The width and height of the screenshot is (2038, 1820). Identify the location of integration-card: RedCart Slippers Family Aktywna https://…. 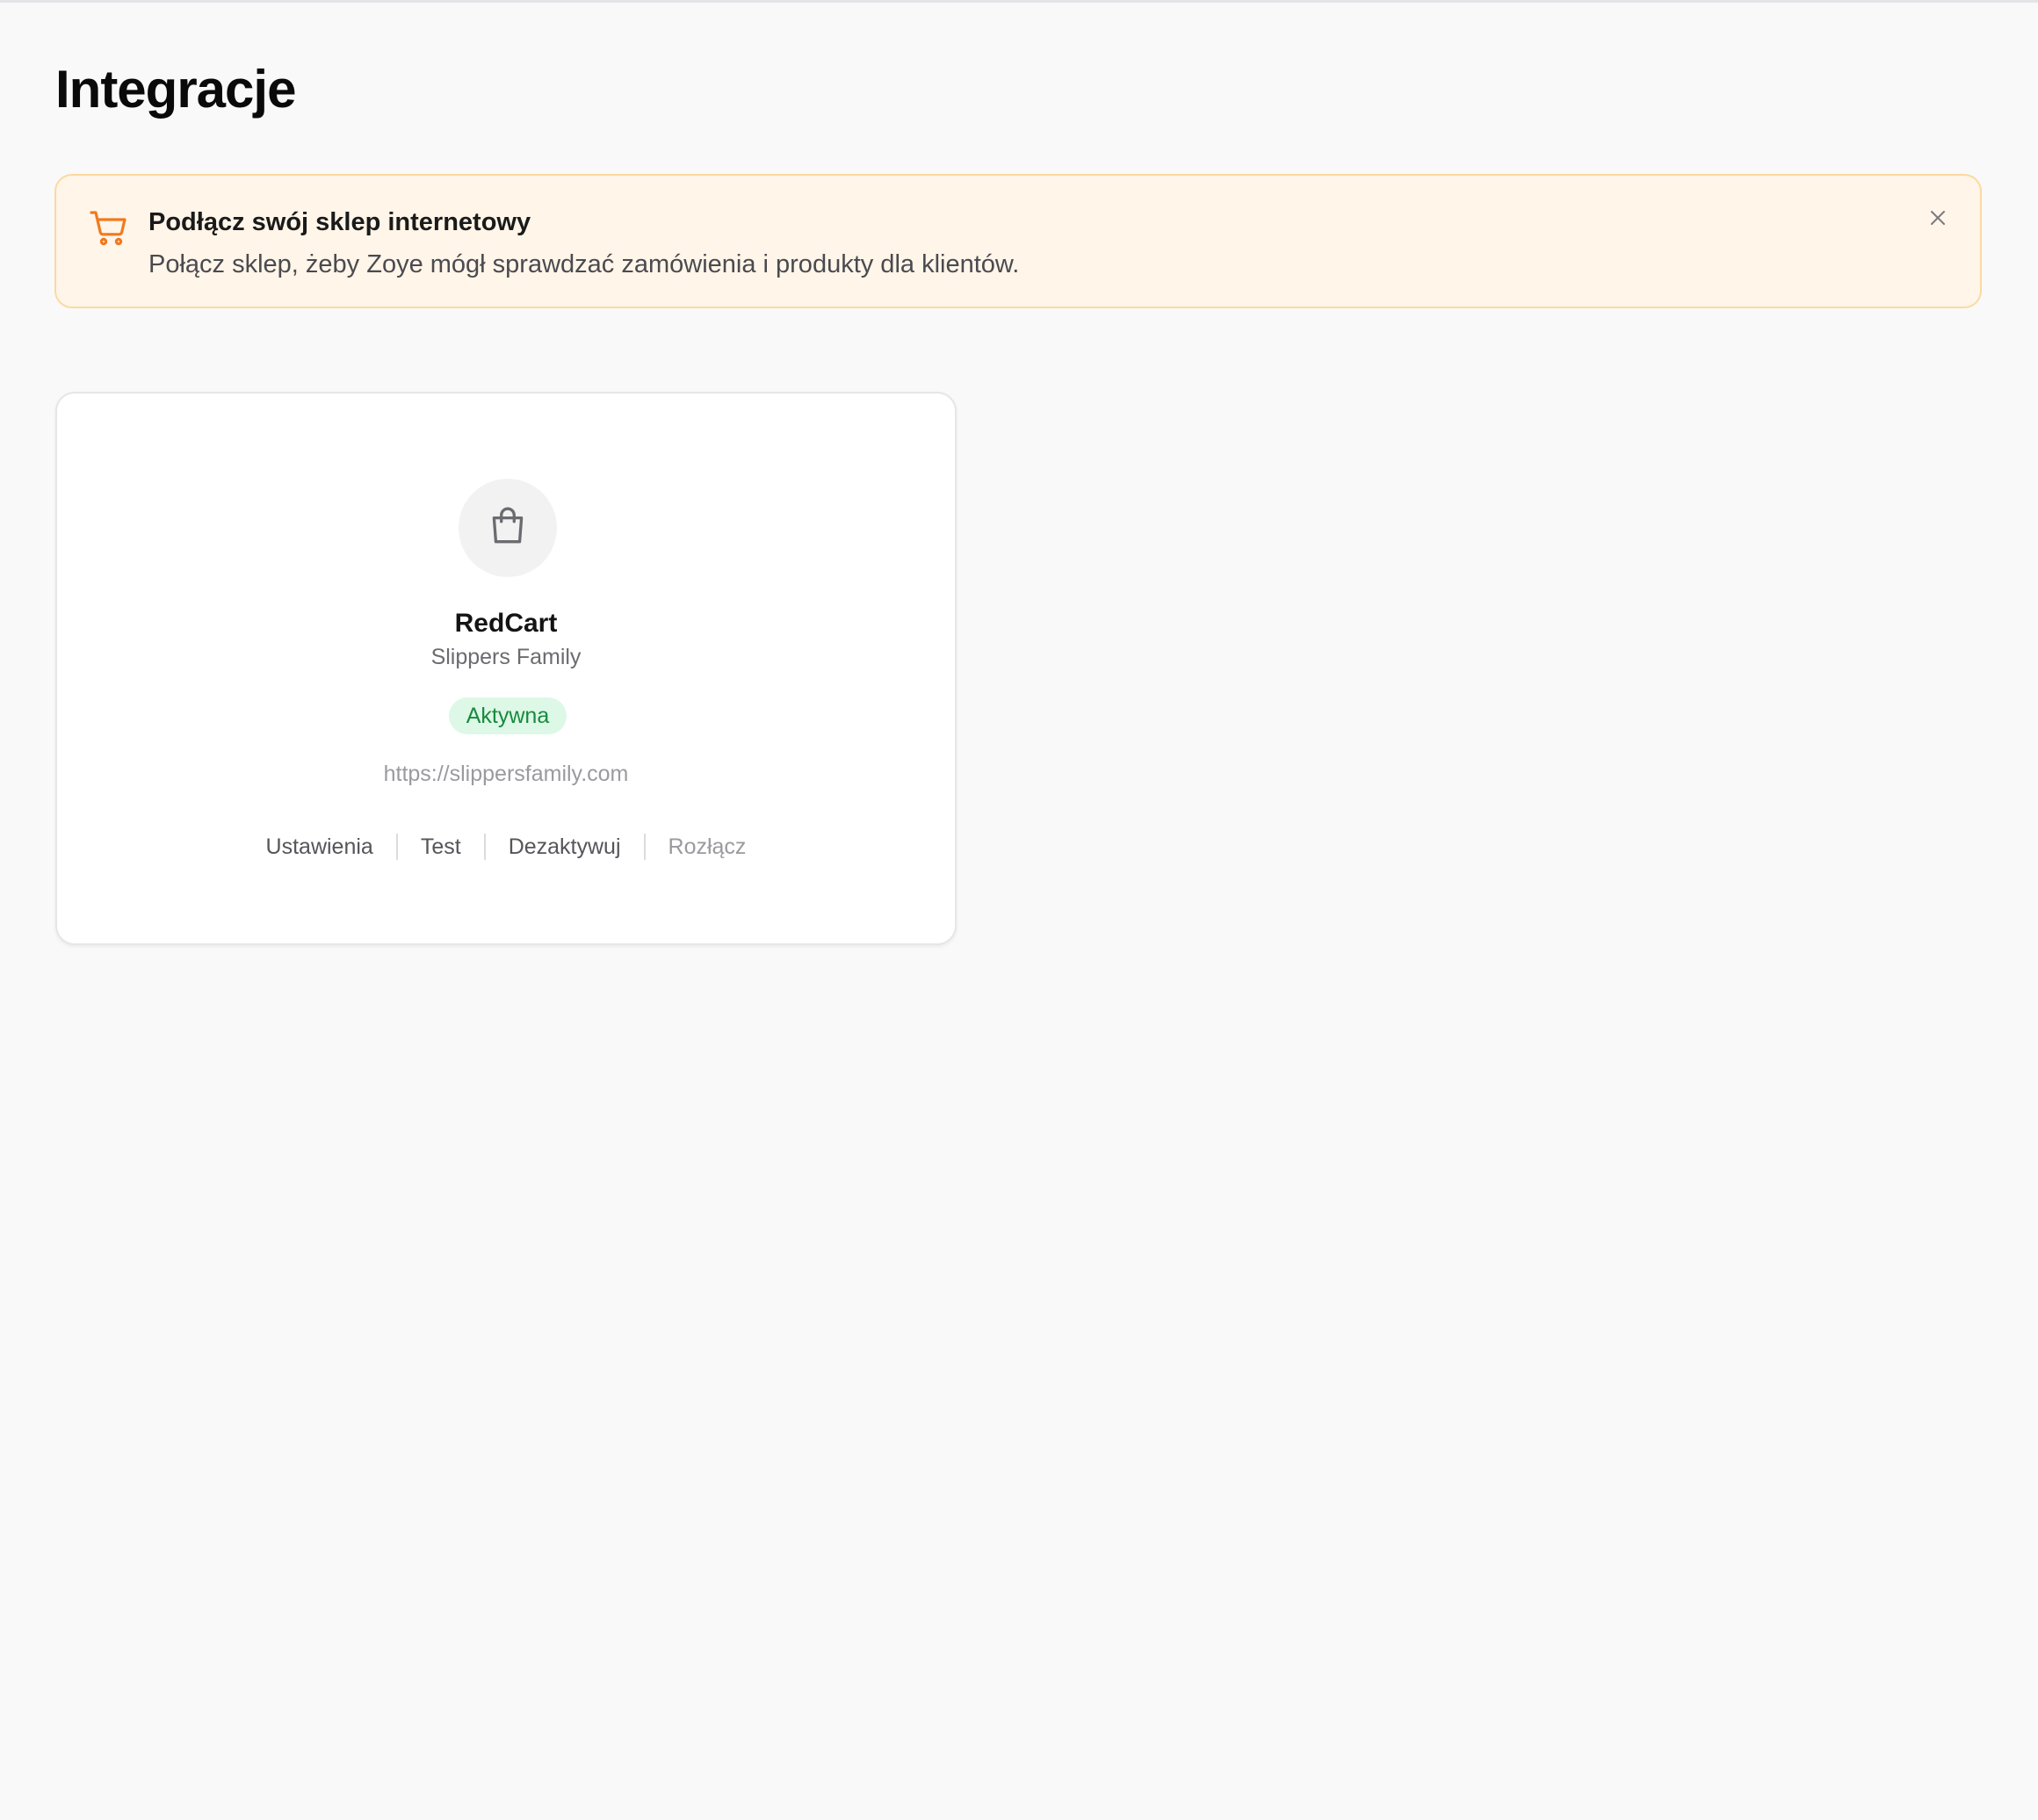
(506, 668).